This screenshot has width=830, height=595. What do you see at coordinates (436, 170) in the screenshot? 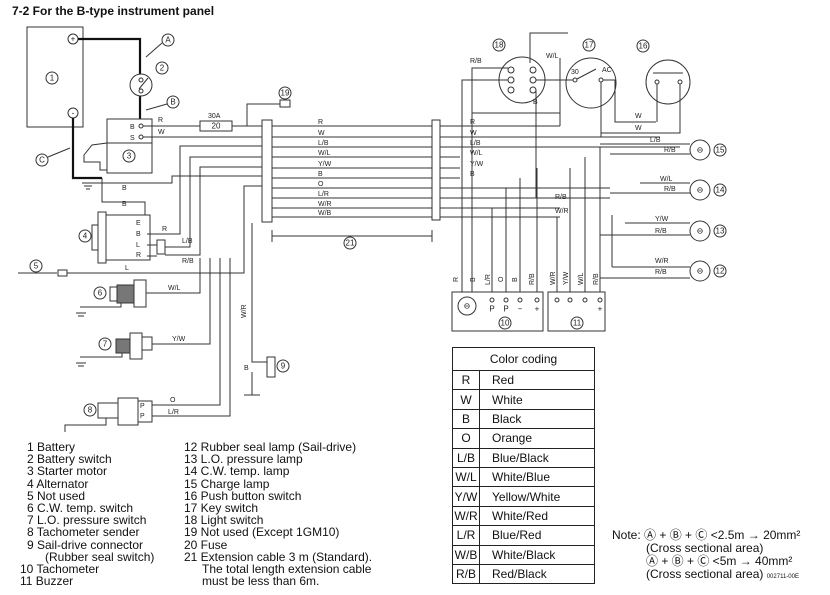
I see `harness-connector-right` at bounding box center [436, 170].